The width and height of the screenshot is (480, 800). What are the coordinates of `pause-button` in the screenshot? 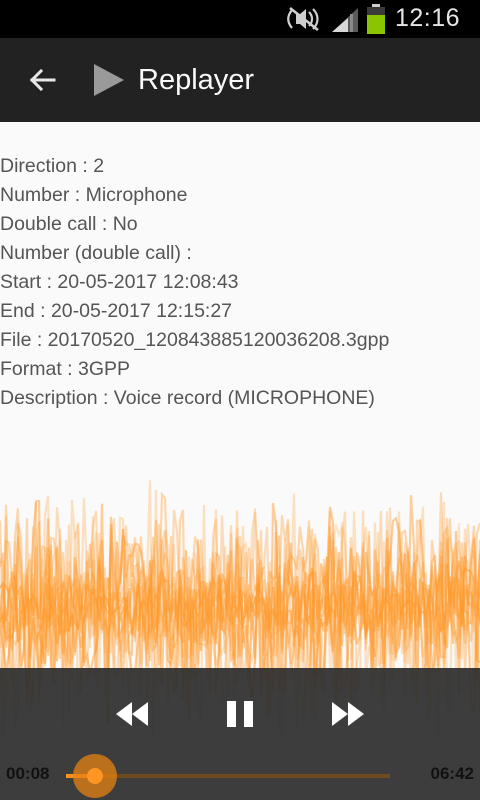 It's located at (240, 714).